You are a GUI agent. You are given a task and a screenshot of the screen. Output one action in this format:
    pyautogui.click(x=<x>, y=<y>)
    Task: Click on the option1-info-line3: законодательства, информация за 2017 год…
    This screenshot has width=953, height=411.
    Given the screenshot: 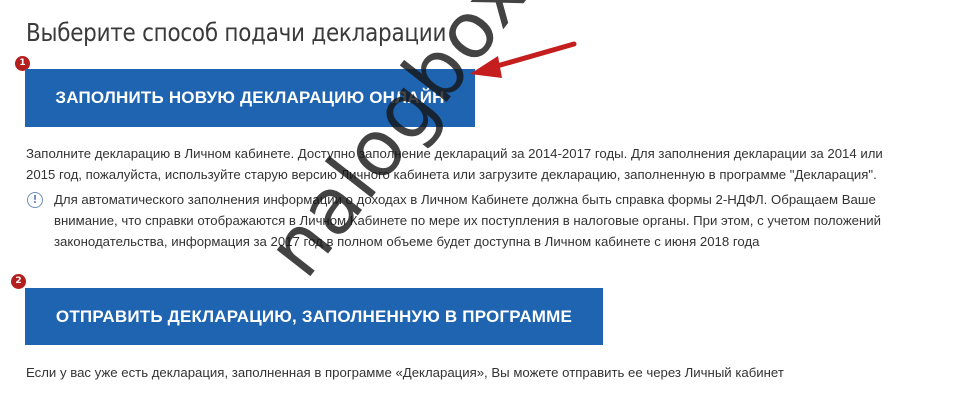 What is the action you would take?
    pyautogui.click(x=407, y=241)
    